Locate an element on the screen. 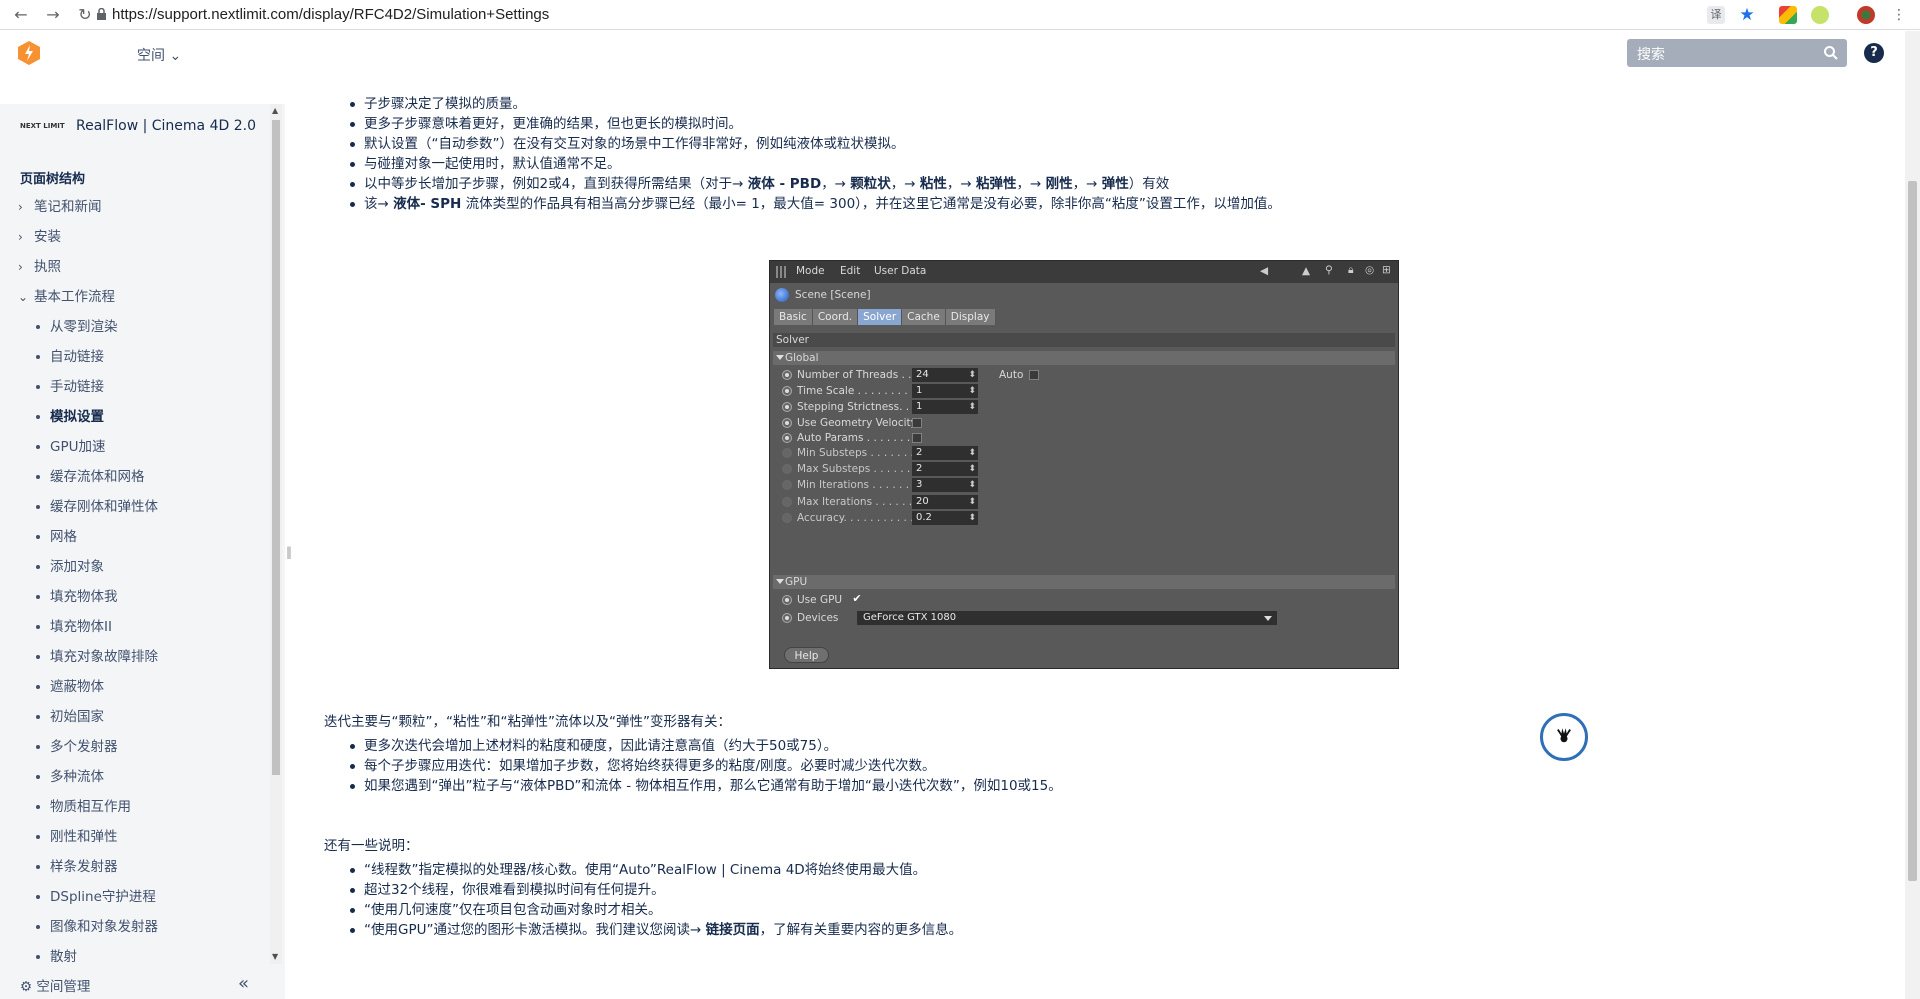 Image resolution: width=1920 pixels, height=999 pixels. sidebar-item: 初始国家 is located at coordinates (135, 717).